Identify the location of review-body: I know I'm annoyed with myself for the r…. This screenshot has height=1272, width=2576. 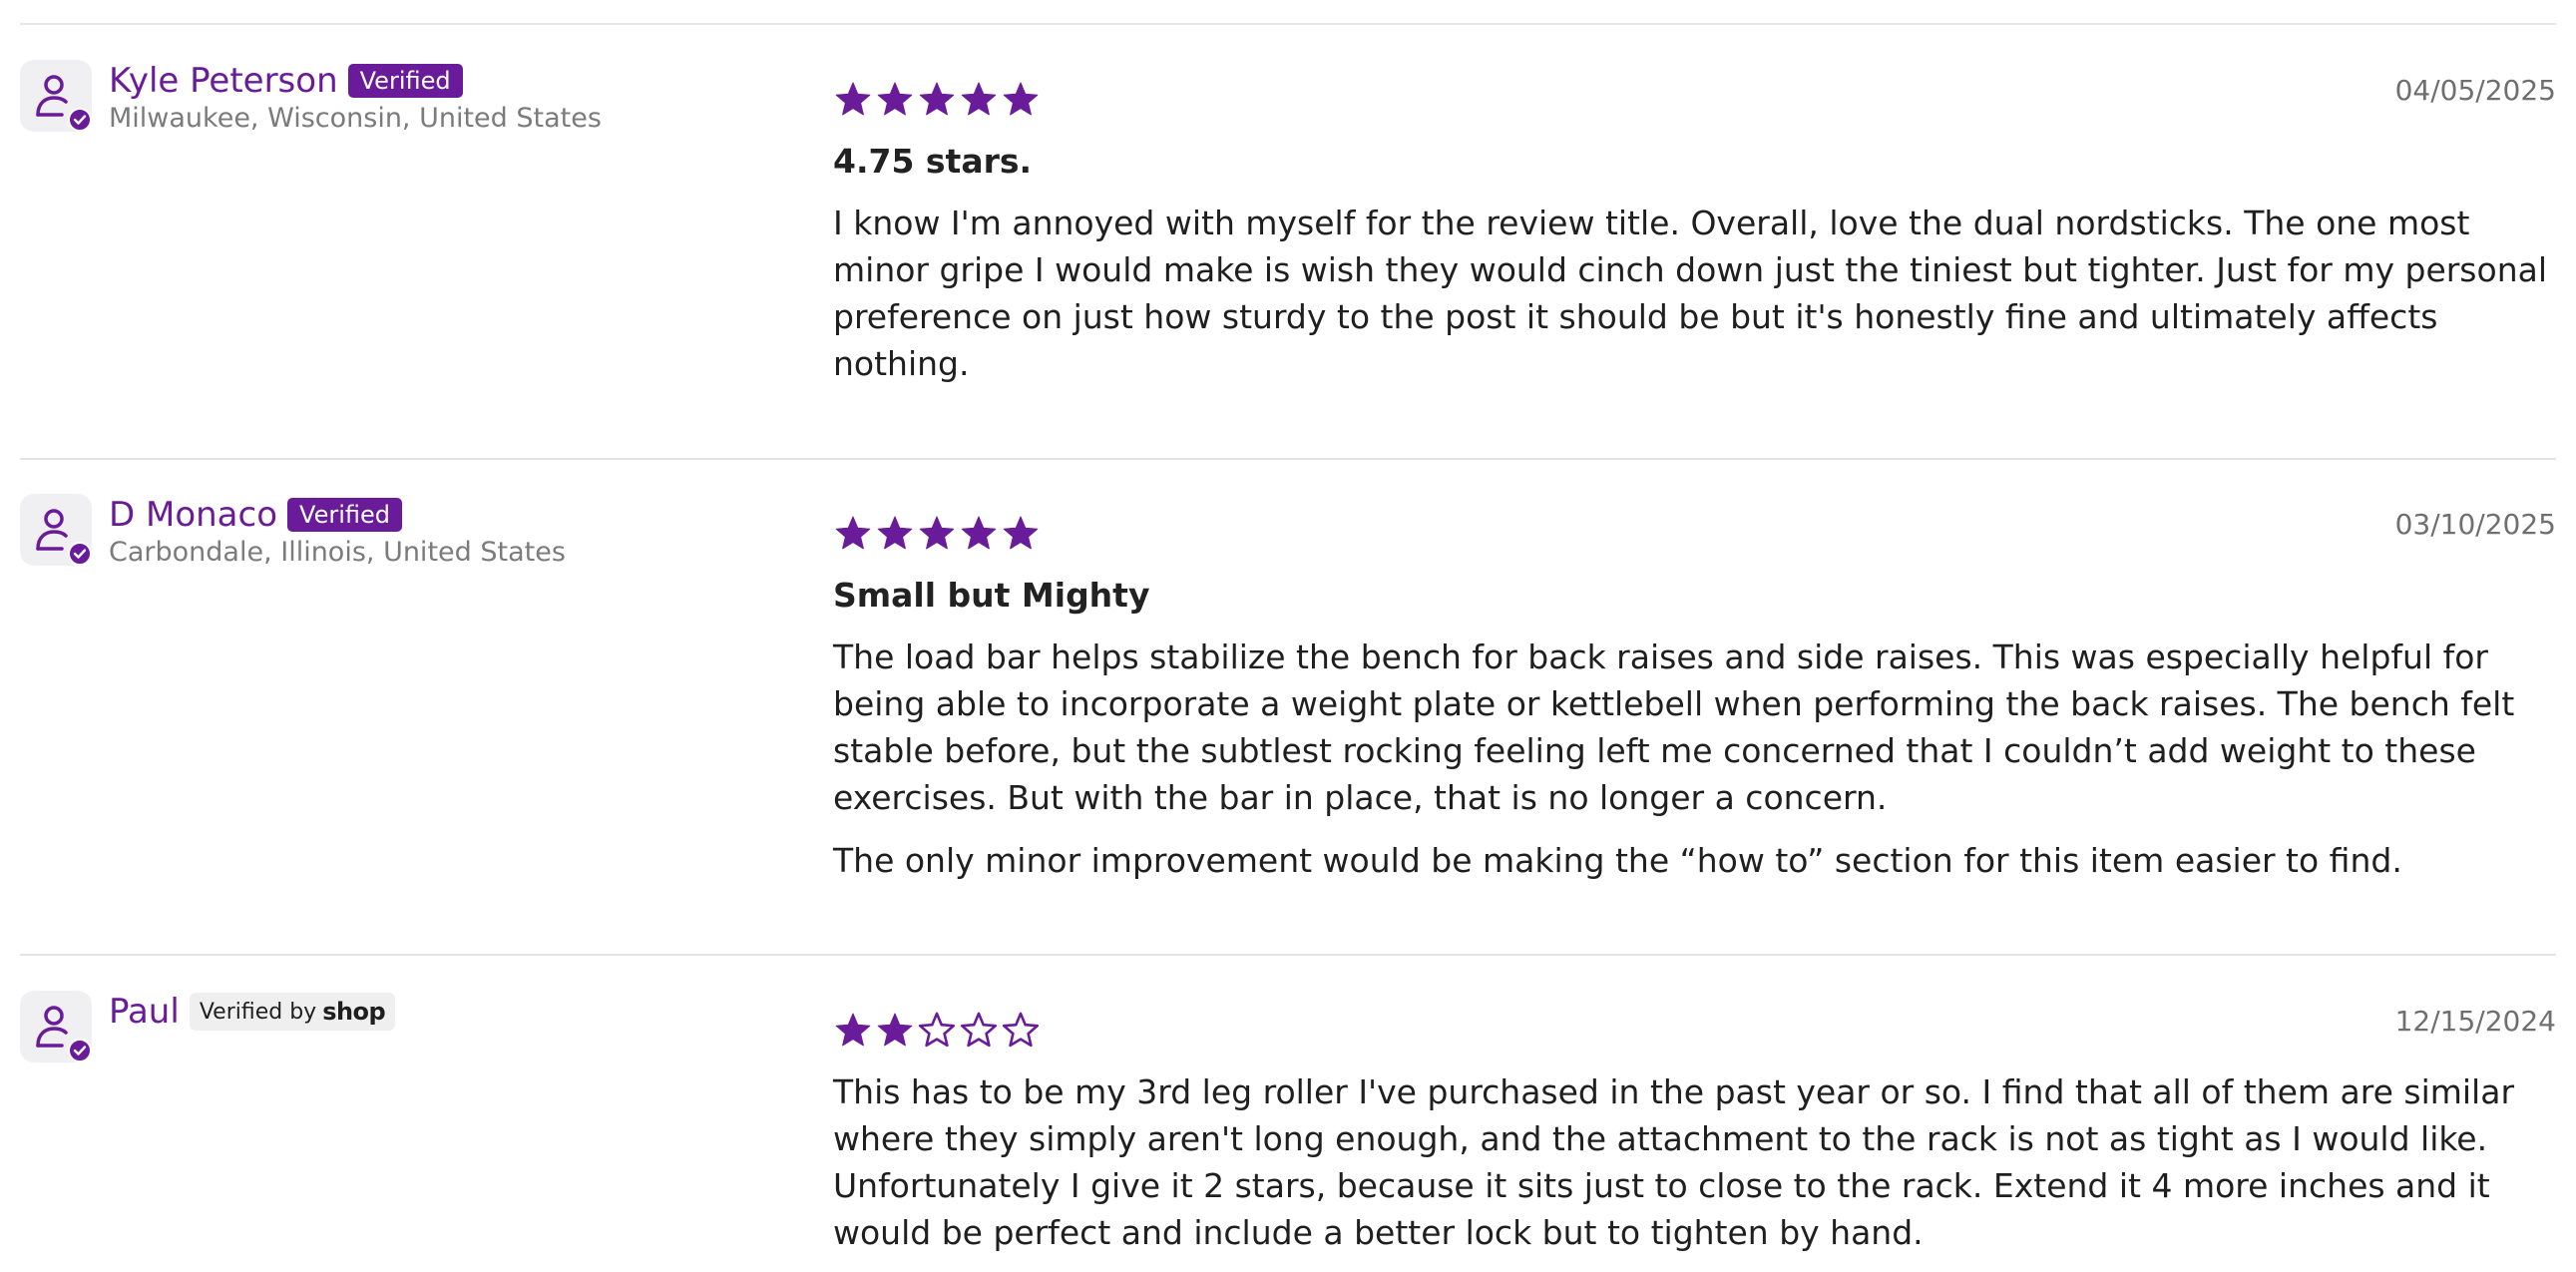
(1701, 301).